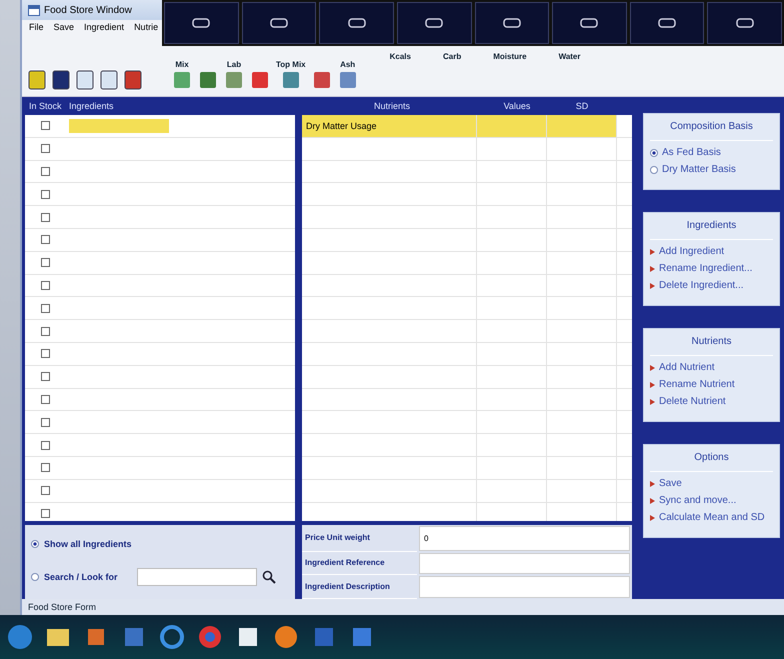 The image size is (784, 659). What do you see at coordinates (711, 152) in the screenshot?
I see `radio-option: As Fed Basis` at bounding box center [711, 152].